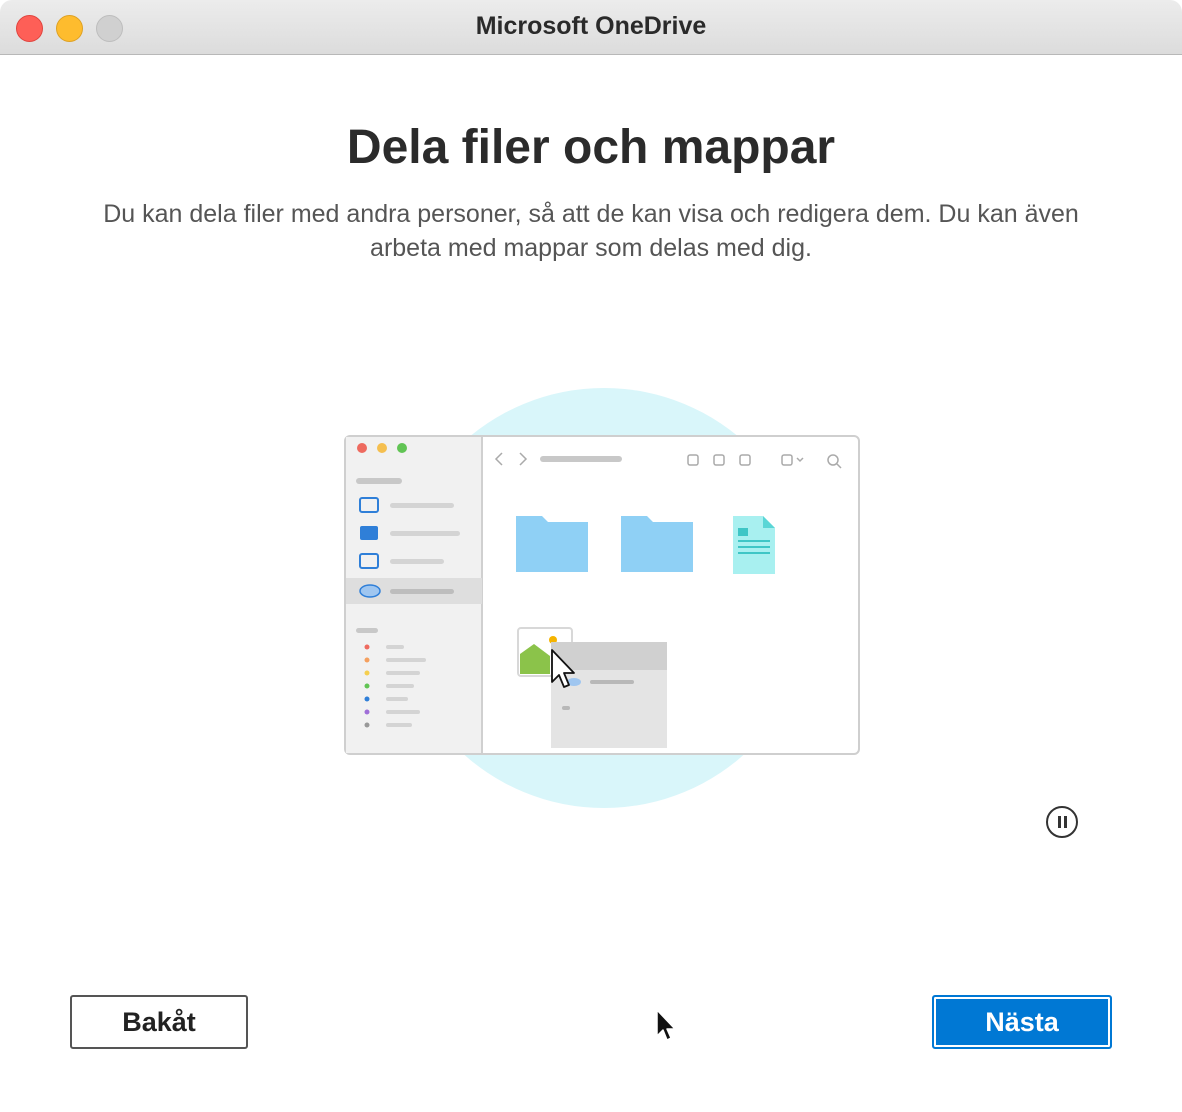  Describe the element at coordinates (1022, 1022) in the screenshot. I see `next-button: Nästa` at that location.